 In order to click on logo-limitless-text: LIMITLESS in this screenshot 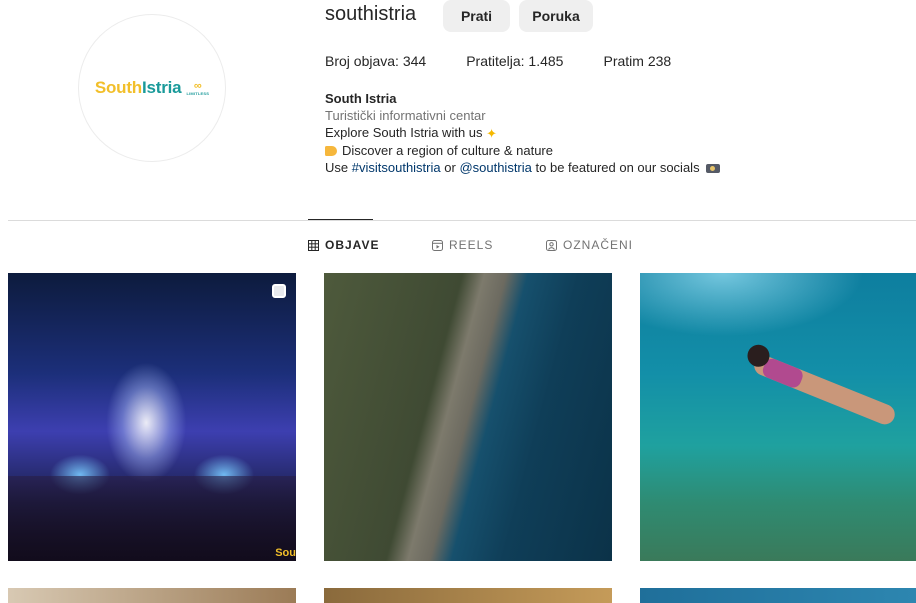, I will do `click(198, 93)`.